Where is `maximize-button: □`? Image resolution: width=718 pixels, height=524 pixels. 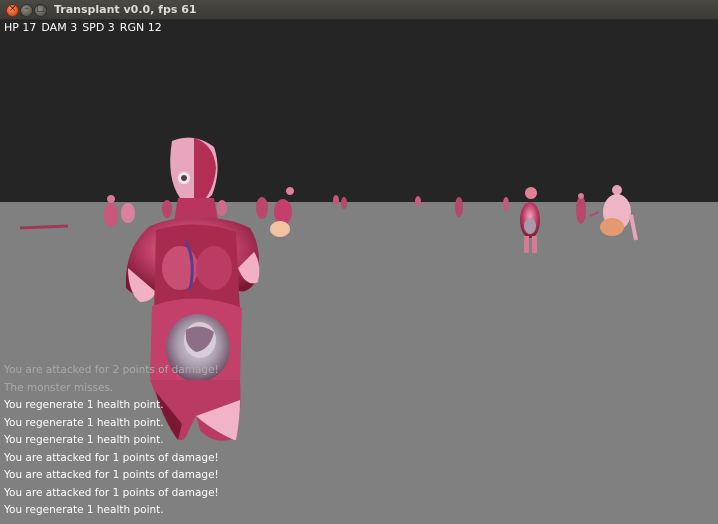 maximize-button: □ is located at coordinates (40, 10).